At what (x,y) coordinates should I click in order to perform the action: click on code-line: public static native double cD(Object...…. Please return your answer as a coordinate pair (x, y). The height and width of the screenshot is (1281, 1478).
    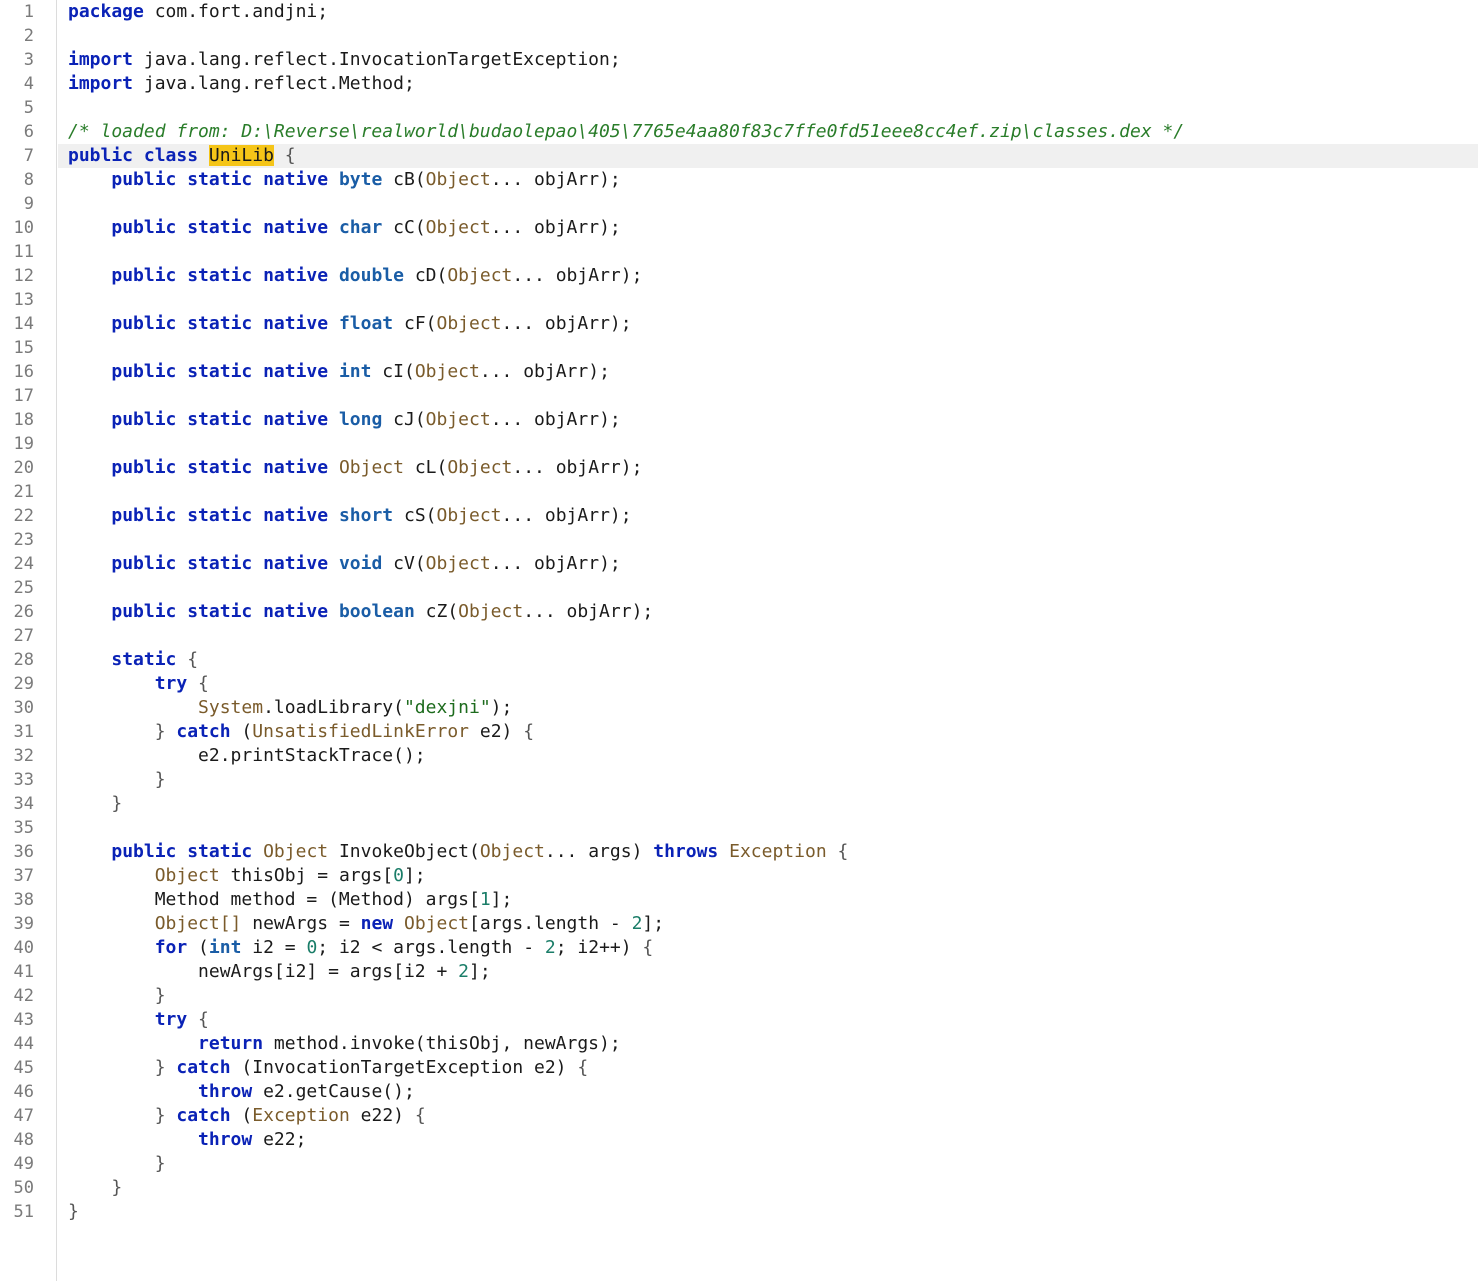
    Looking at the image, I should click on (768, 276).